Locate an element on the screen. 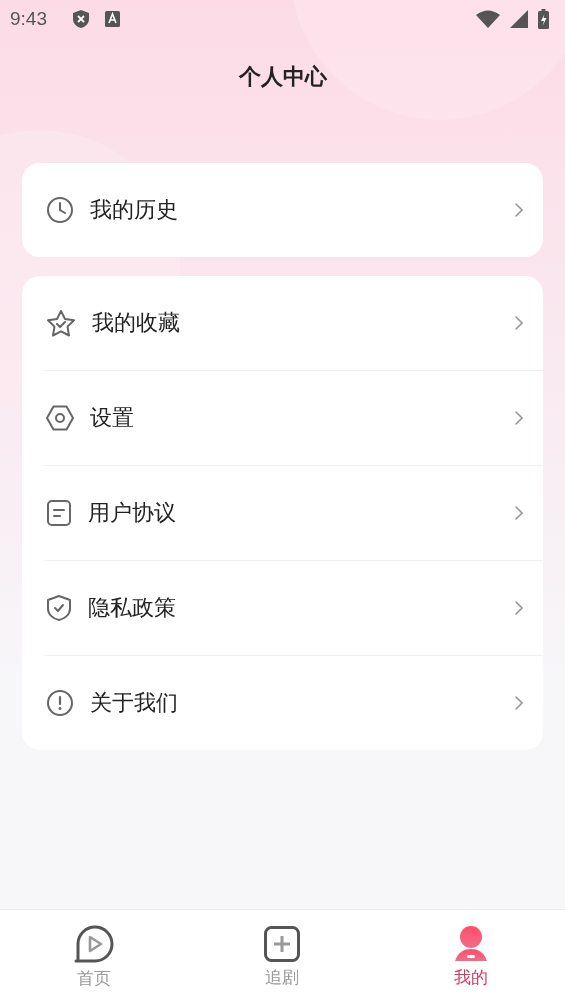 Image resolution: width=565 pixels, height=1004 pixels. play-icon is located at coordinates (94, 943).